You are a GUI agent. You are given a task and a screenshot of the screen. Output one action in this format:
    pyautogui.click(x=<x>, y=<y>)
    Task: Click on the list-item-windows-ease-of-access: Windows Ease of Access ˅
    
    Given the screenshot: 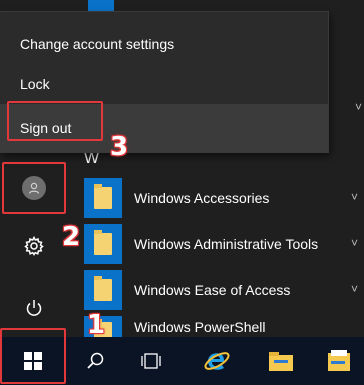 What is the action you would take?
    pyautogui.click(x=224, y=290)
    